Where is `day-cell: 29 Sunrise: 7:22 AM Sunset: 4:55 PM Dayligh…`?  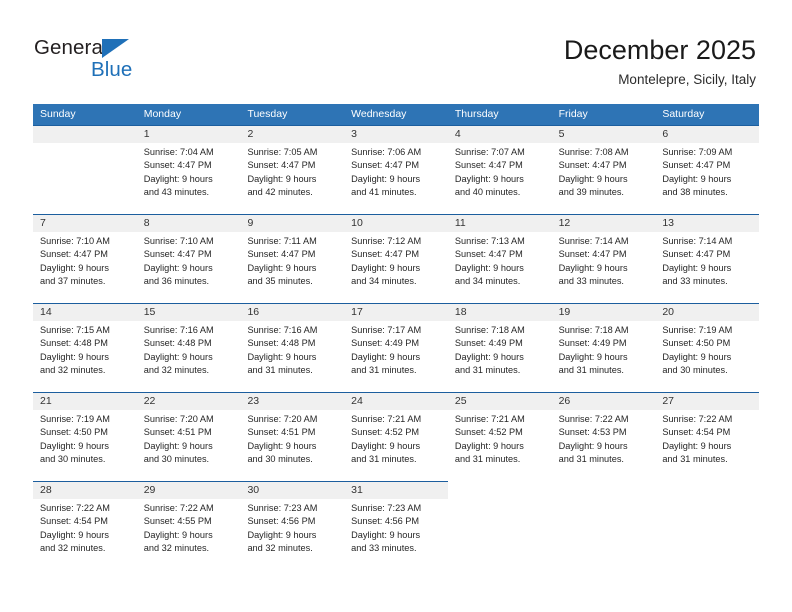
day-cell: 29 Sunrise: 7:22 AM Sunset: 4:55 PM Dayligh… is located at coordinates (188, 526).